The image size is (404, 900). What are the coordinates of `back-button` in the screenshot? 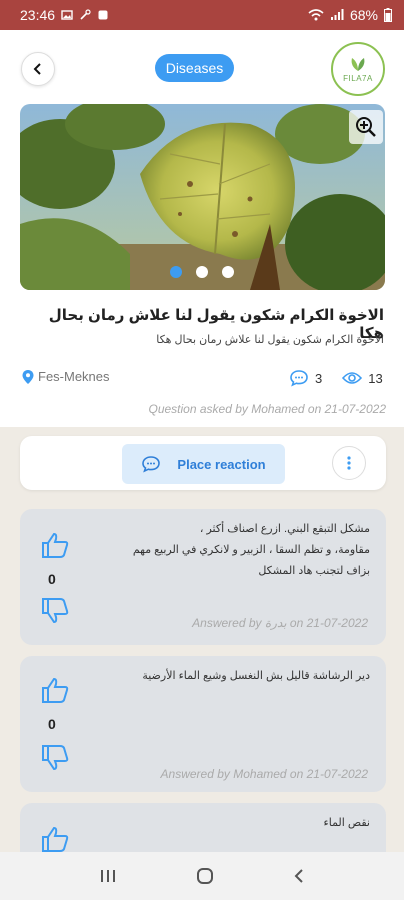 It's located at (38, 69).